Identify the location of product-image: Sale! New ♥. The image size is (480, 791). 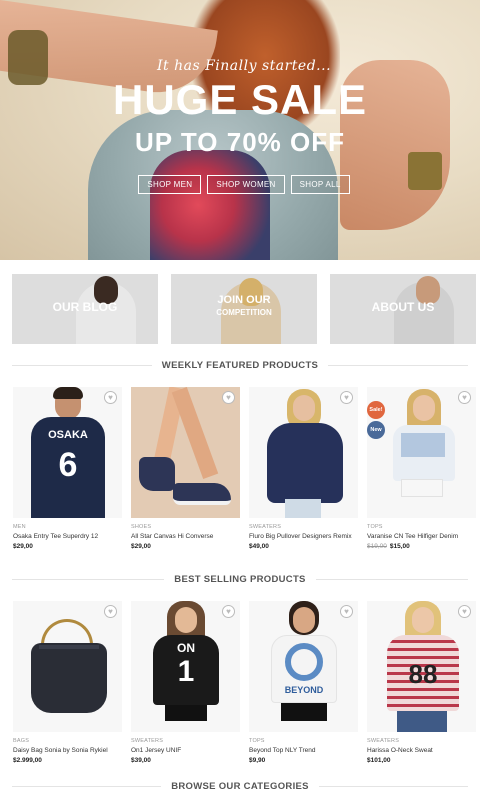
(421, 452).